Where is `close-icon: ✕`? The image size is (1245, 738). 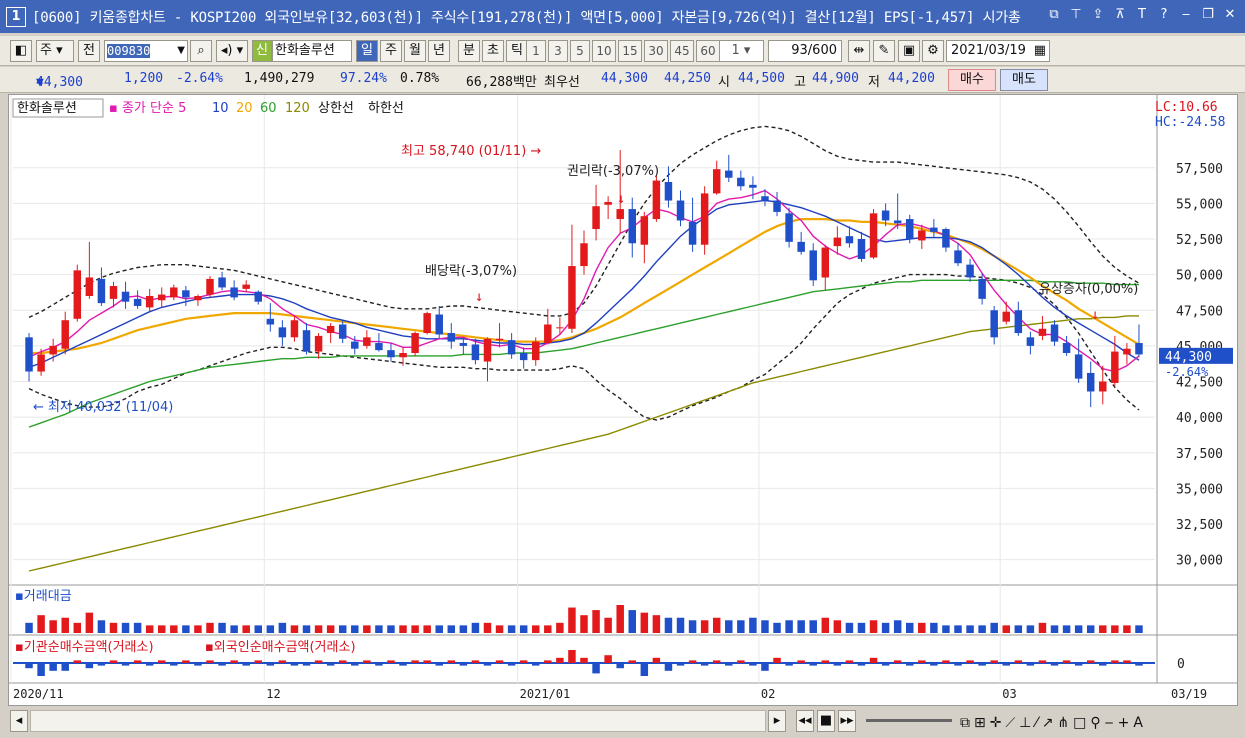 close-icon: ✕ is located at coordinates (1230, 15).